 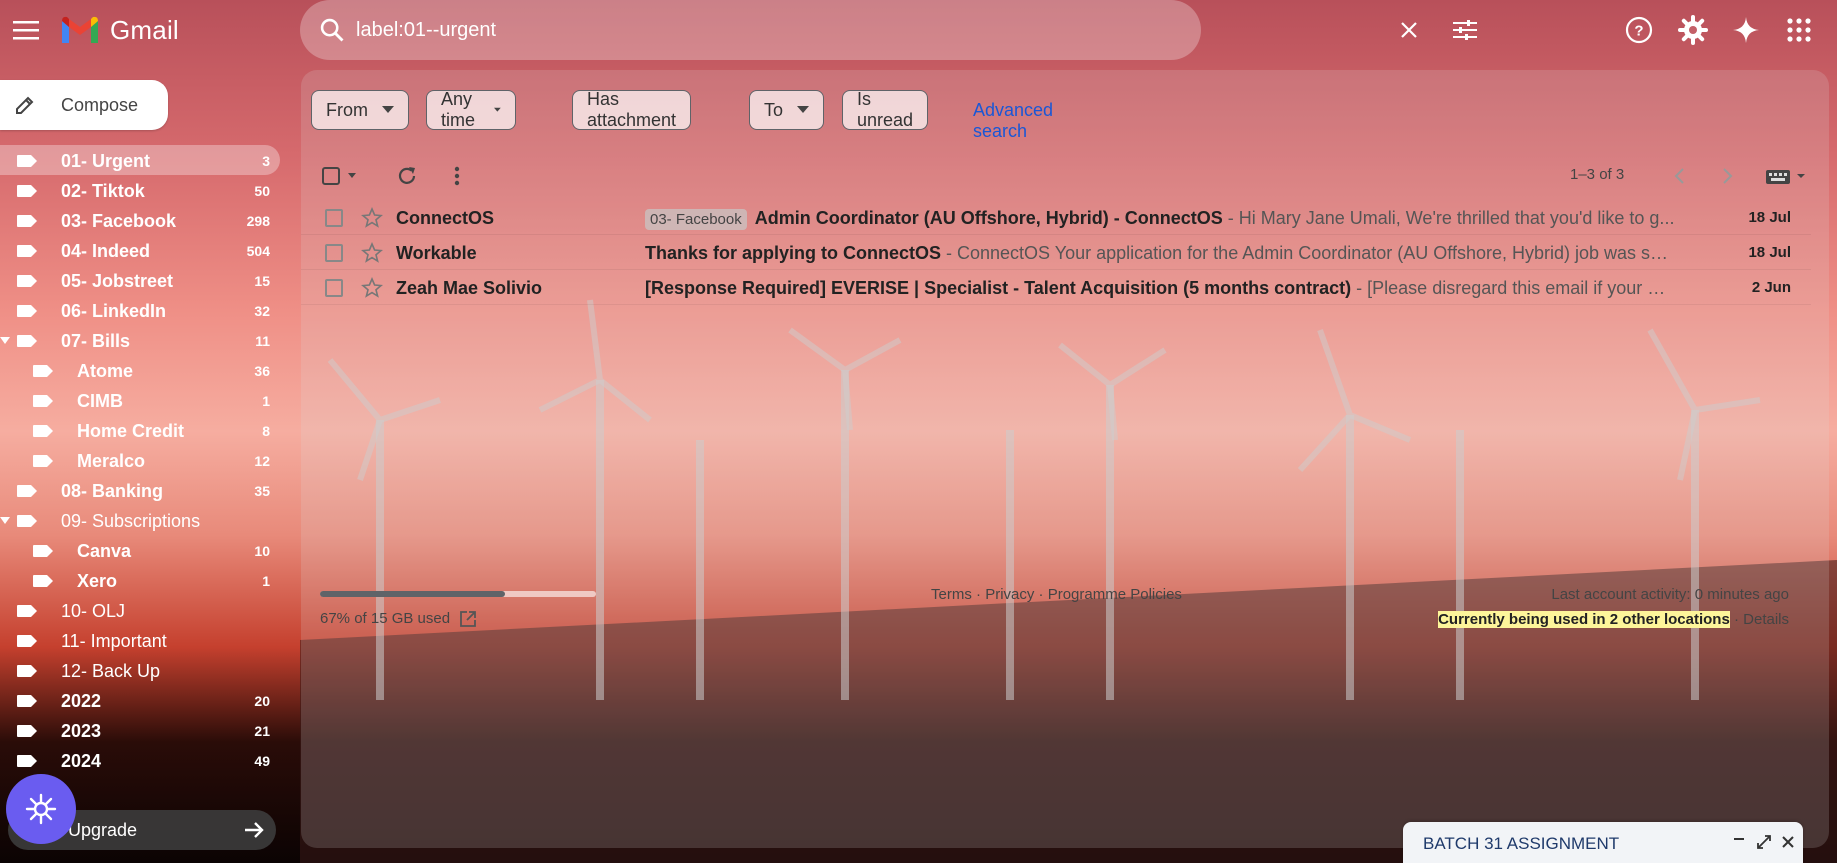 I want to click on sidebar-label-item: 02- Tiktok 50, so click(x=140, y=190).